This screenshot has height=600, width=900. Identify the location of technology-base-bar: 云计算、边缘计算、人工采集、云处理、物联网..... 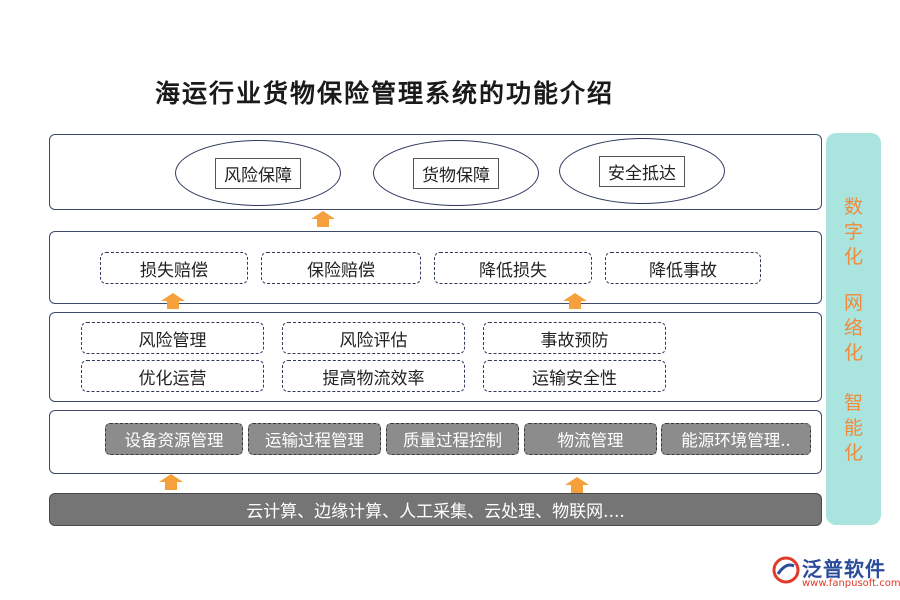
(435, 509).